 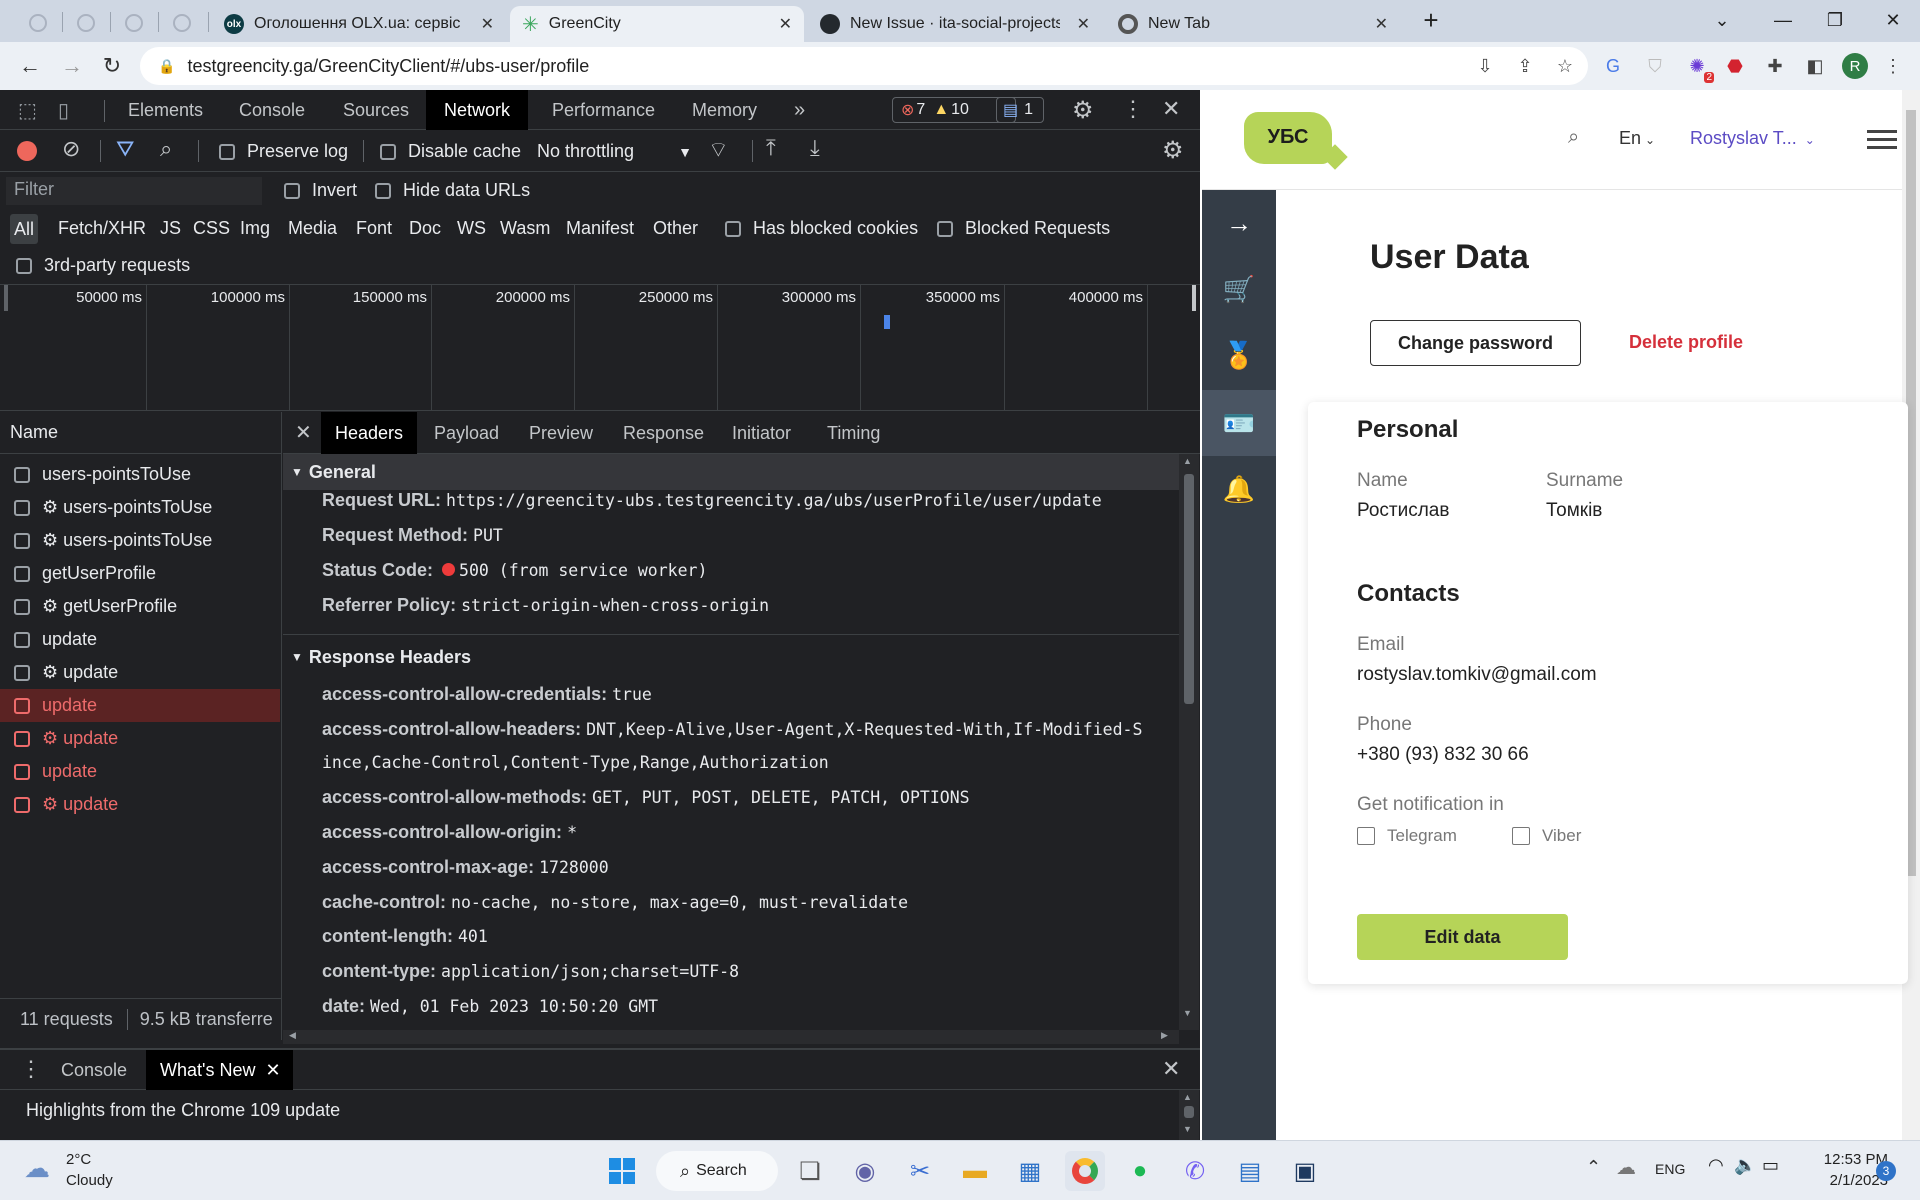 What do you see at coordinates (1195, 1171) in the screenshot?
I see `viber-icon: ✆` at bounding box center [1195, 1171].